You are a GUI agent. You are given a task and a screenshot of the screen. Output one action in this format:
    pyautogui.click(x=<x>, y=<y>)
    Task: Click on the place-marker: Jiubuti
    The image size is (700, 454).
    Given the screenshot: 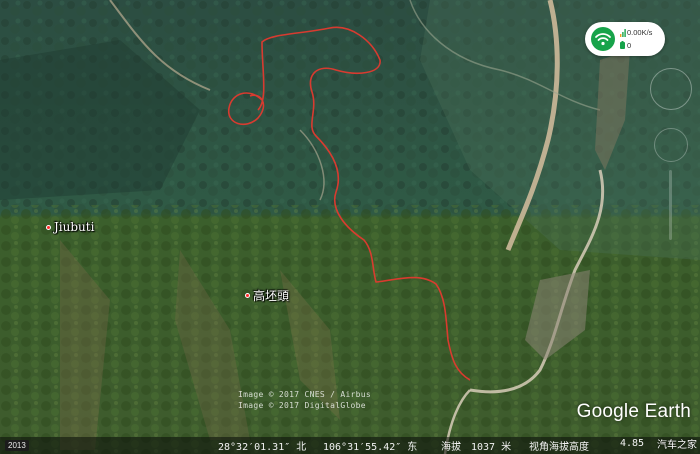 What is the action you would take?
    pyautogui.click(x=70, y=227)
    